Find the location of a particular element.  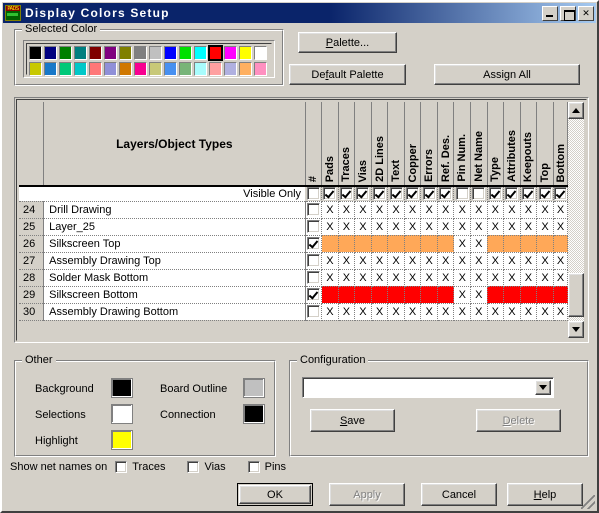

grid-column-header: Traces is located at coordinates (347, 144).